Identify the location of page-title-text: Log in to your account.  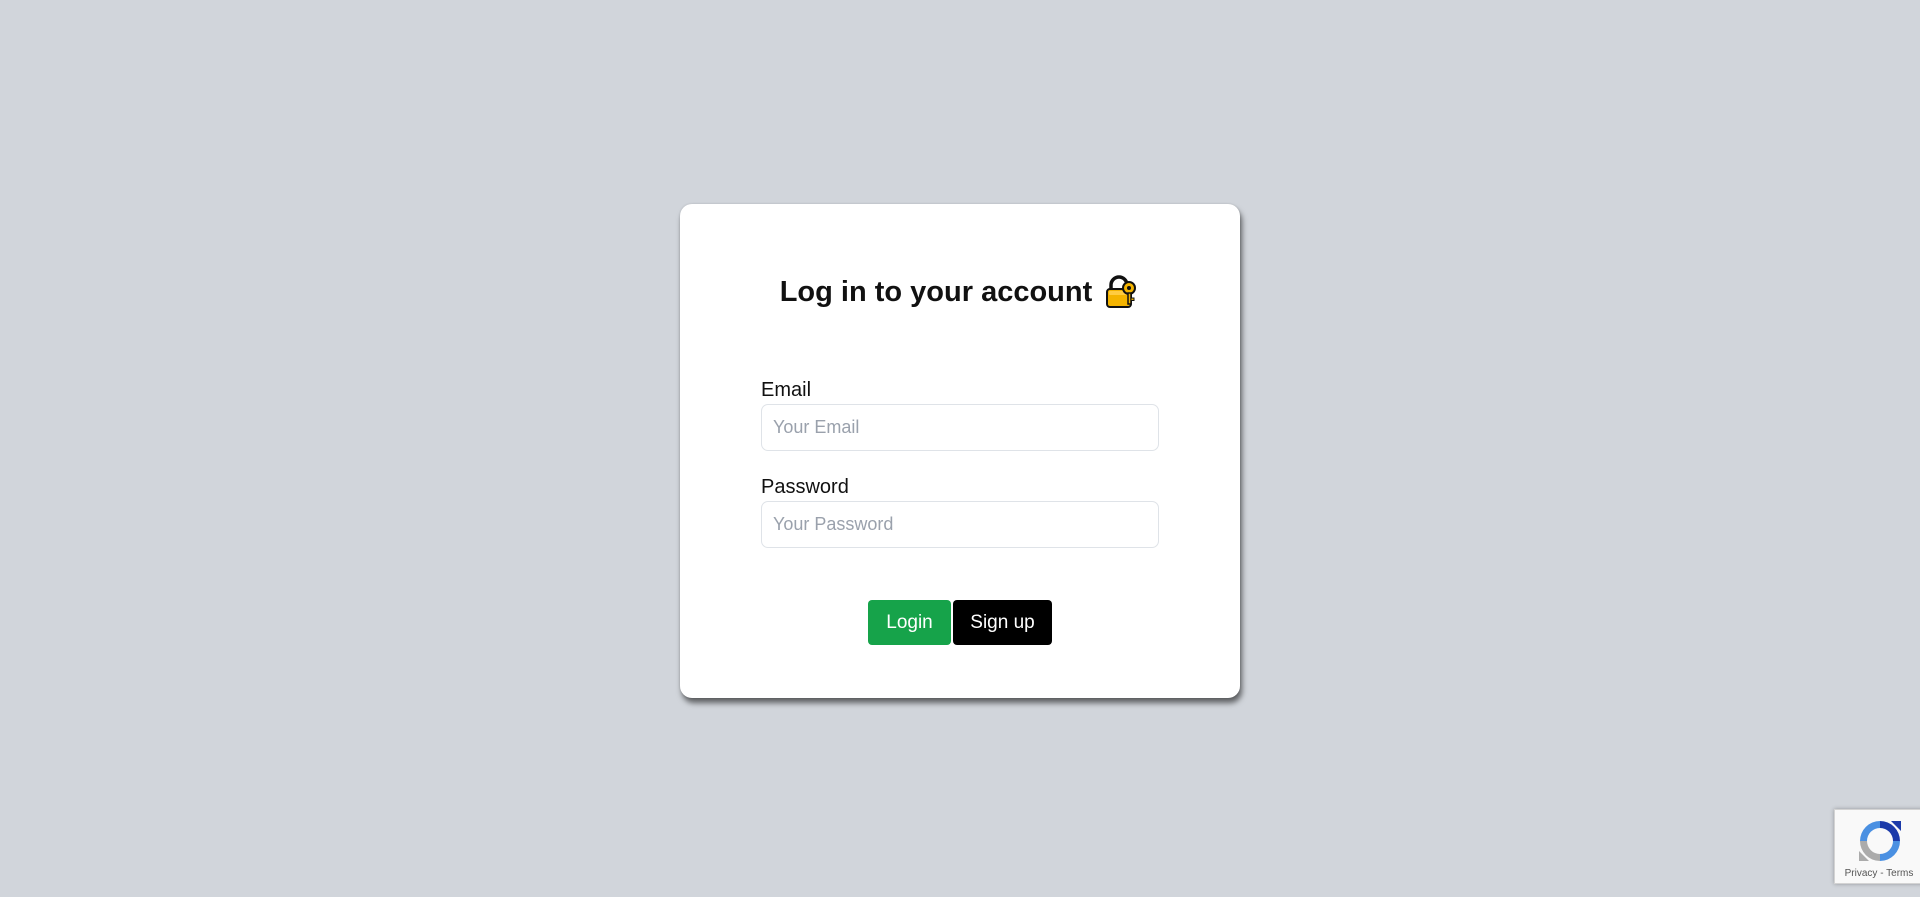
(936, 291).